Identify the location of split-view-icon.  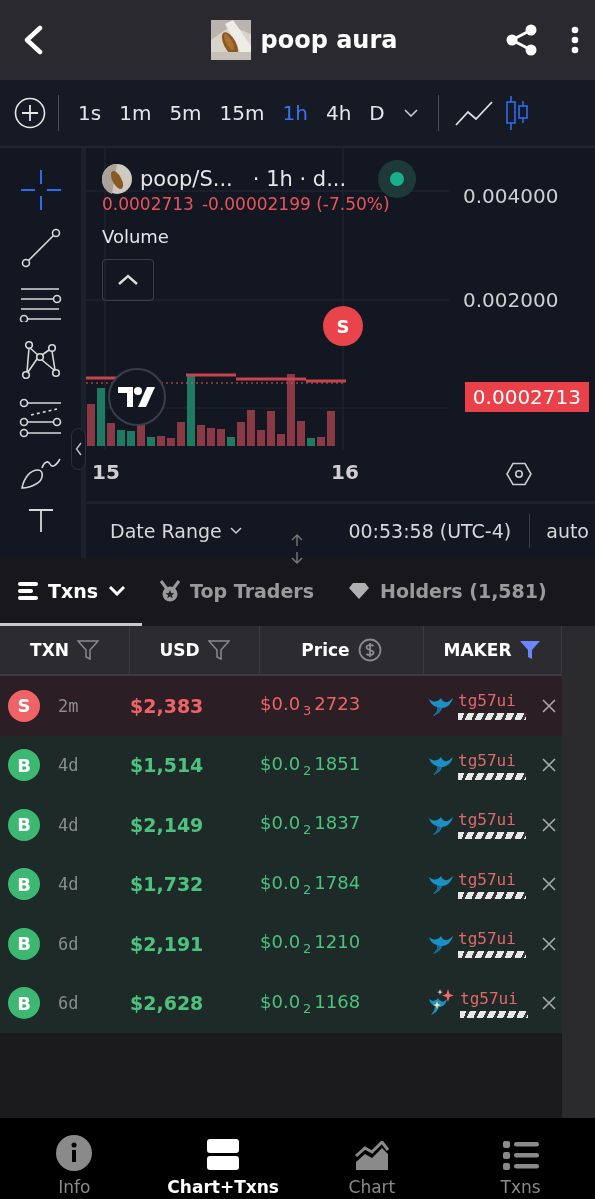
(223, 1155).